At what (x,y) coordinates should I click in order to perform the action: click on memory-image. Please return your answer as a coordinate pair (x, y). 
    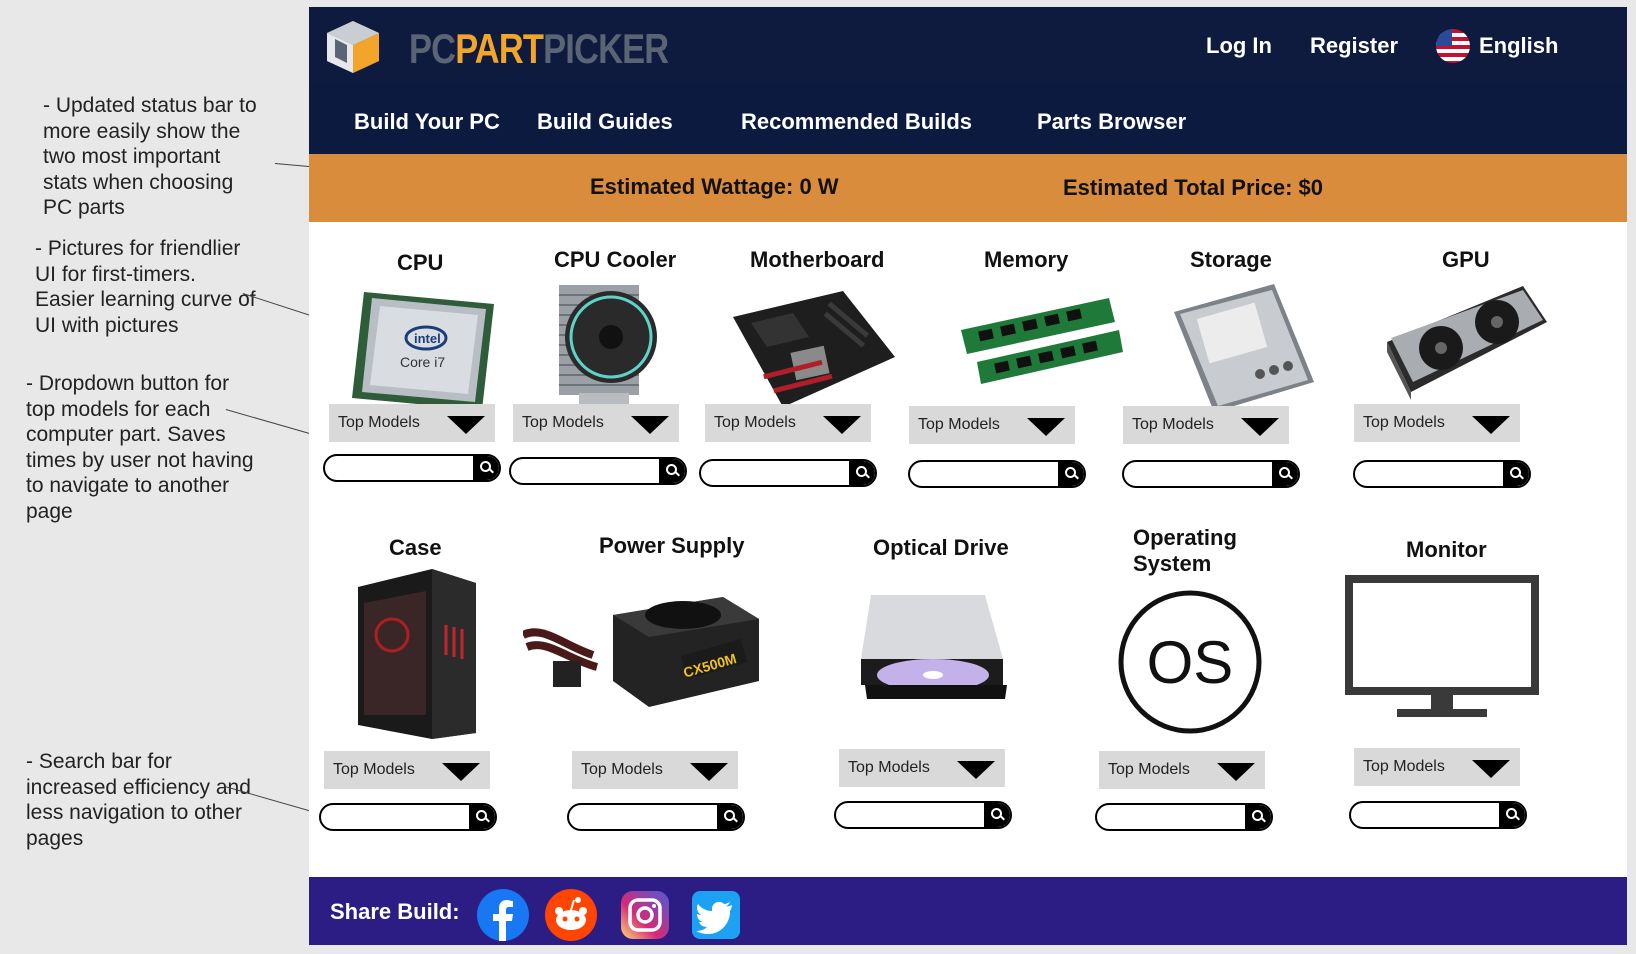
    Looking at the image, I should click on (1041, 347).